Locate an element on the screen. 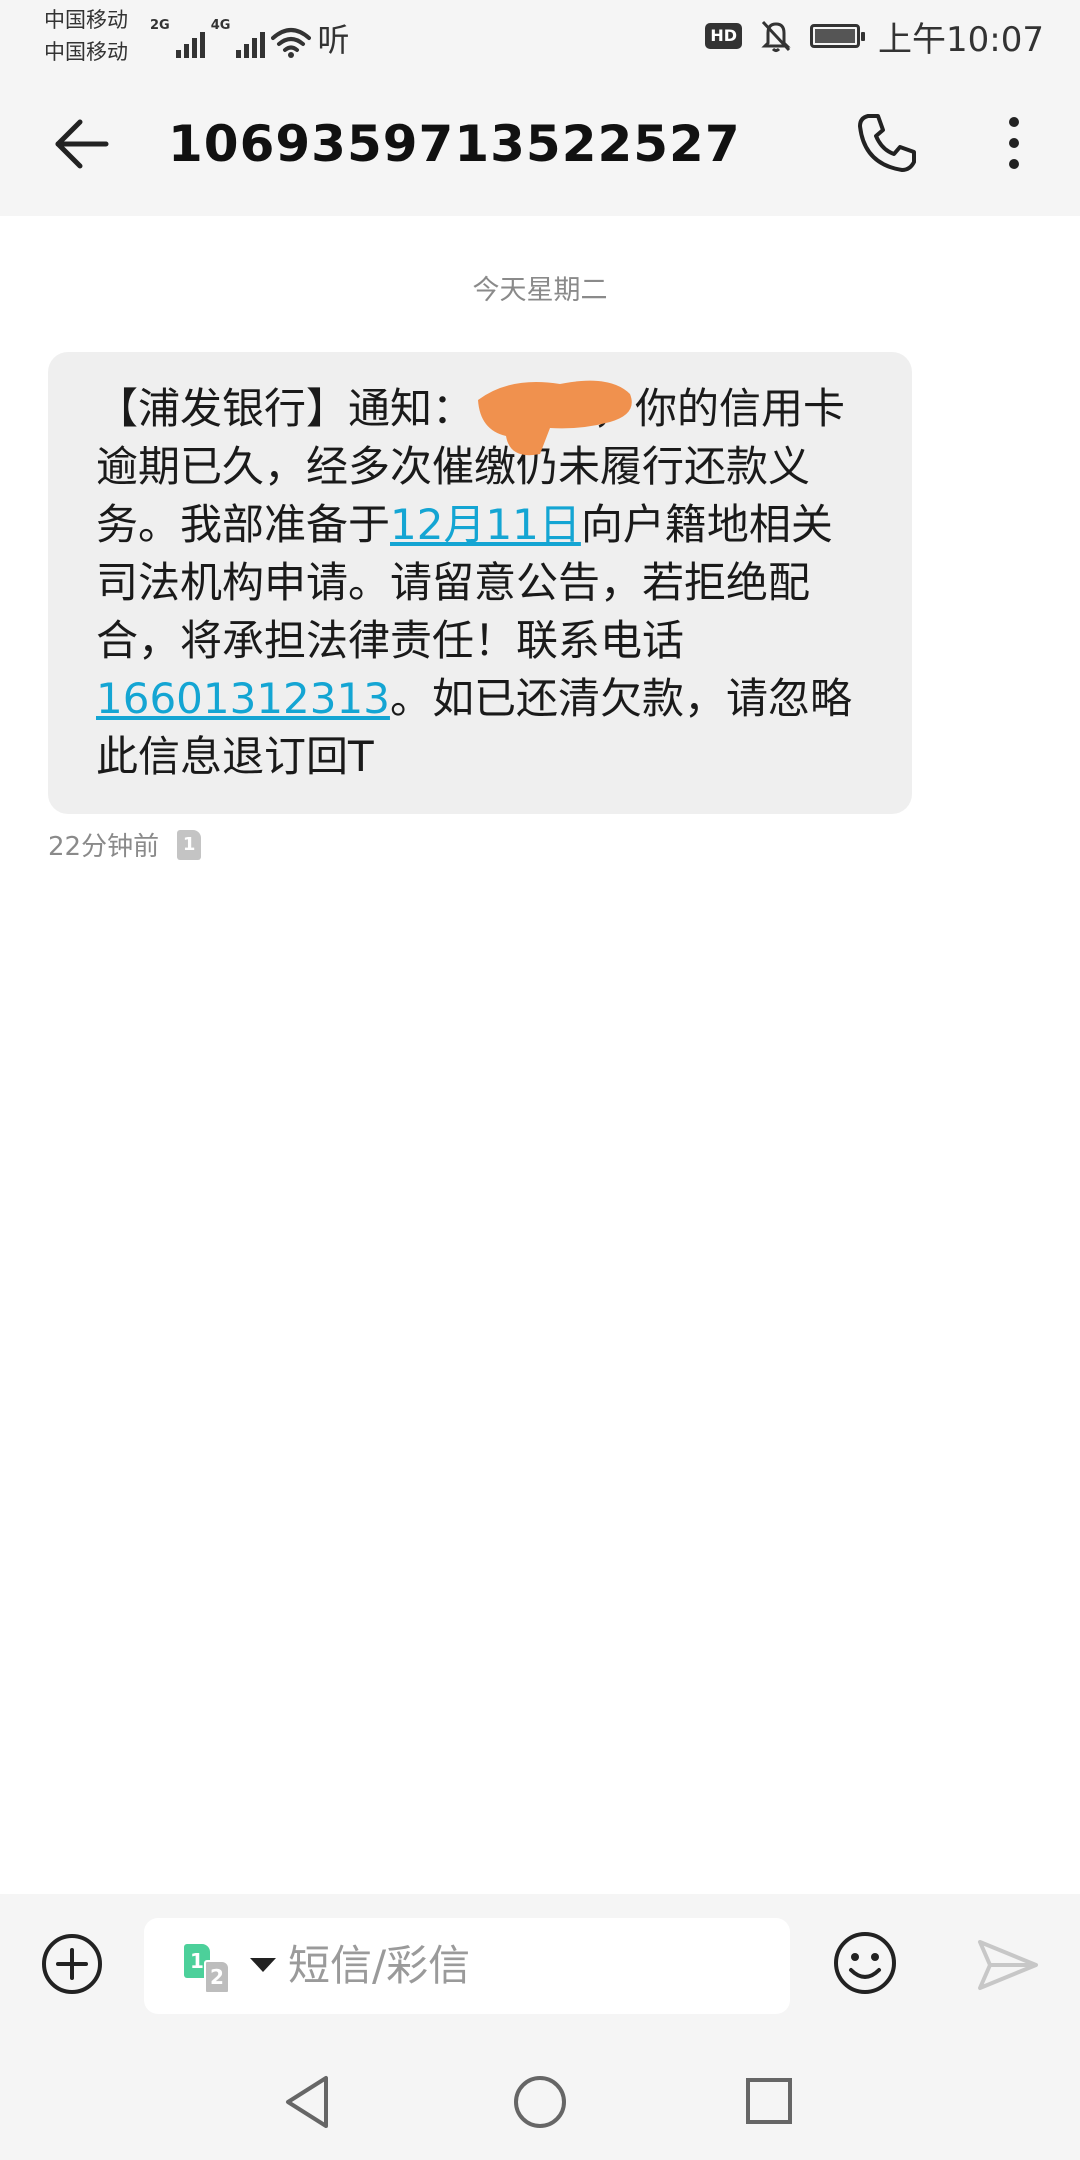  message-meta: 22分钟前 1 is located at coordinates (125, 844).